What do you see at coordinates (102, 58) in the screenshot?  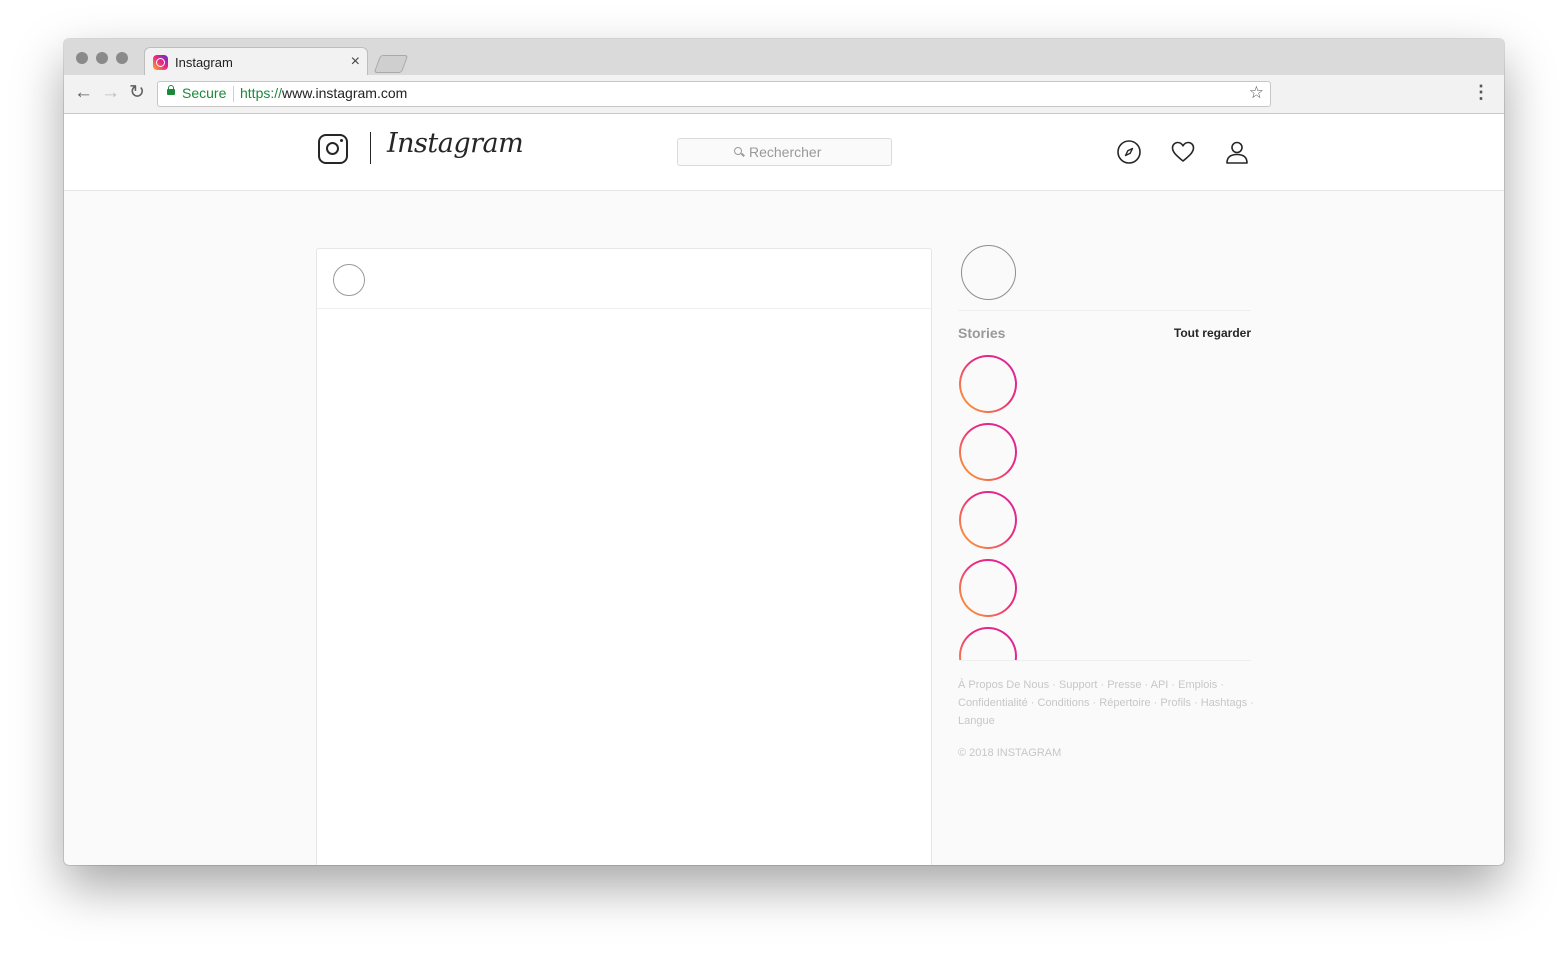 I see `minimize-window-button` at bounding box center [102, 58].